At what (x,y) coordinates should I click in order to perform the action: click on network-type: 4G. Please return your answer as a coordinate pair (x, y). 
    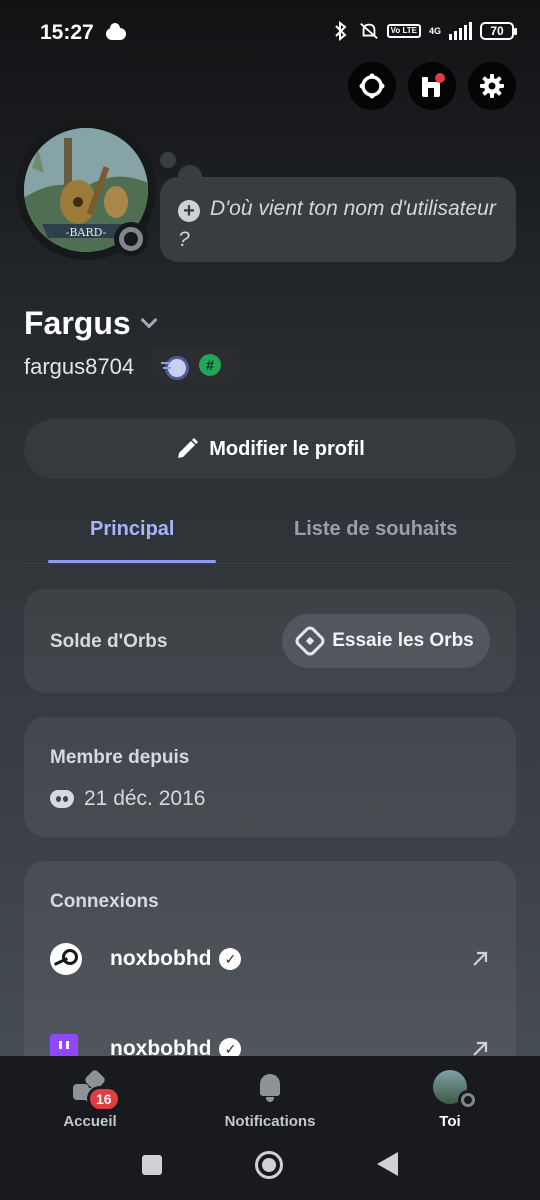
    Looking at the image, I should click on (435, 31).